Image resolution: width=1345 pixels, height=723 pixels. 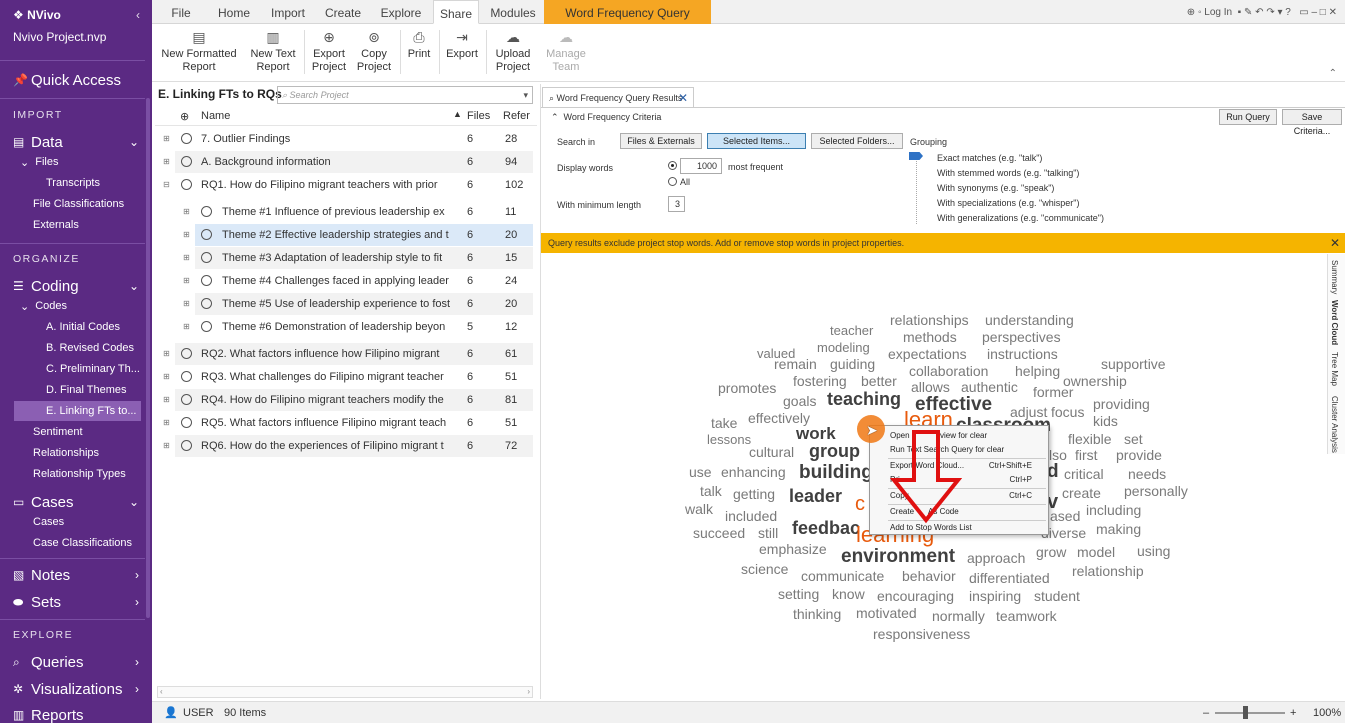 I want to click on new-text-report-button: ▥ New Text Report, so click(x=273, y=53).